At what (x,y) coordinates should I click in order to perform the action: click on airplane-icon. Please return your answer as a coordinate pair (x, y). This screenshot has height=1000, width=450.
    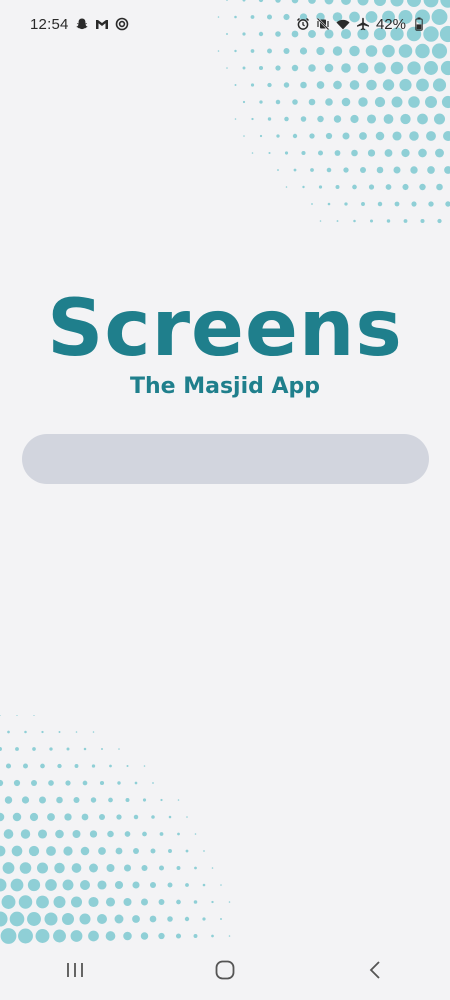
    Looking at the image, I should click on (363, 24).